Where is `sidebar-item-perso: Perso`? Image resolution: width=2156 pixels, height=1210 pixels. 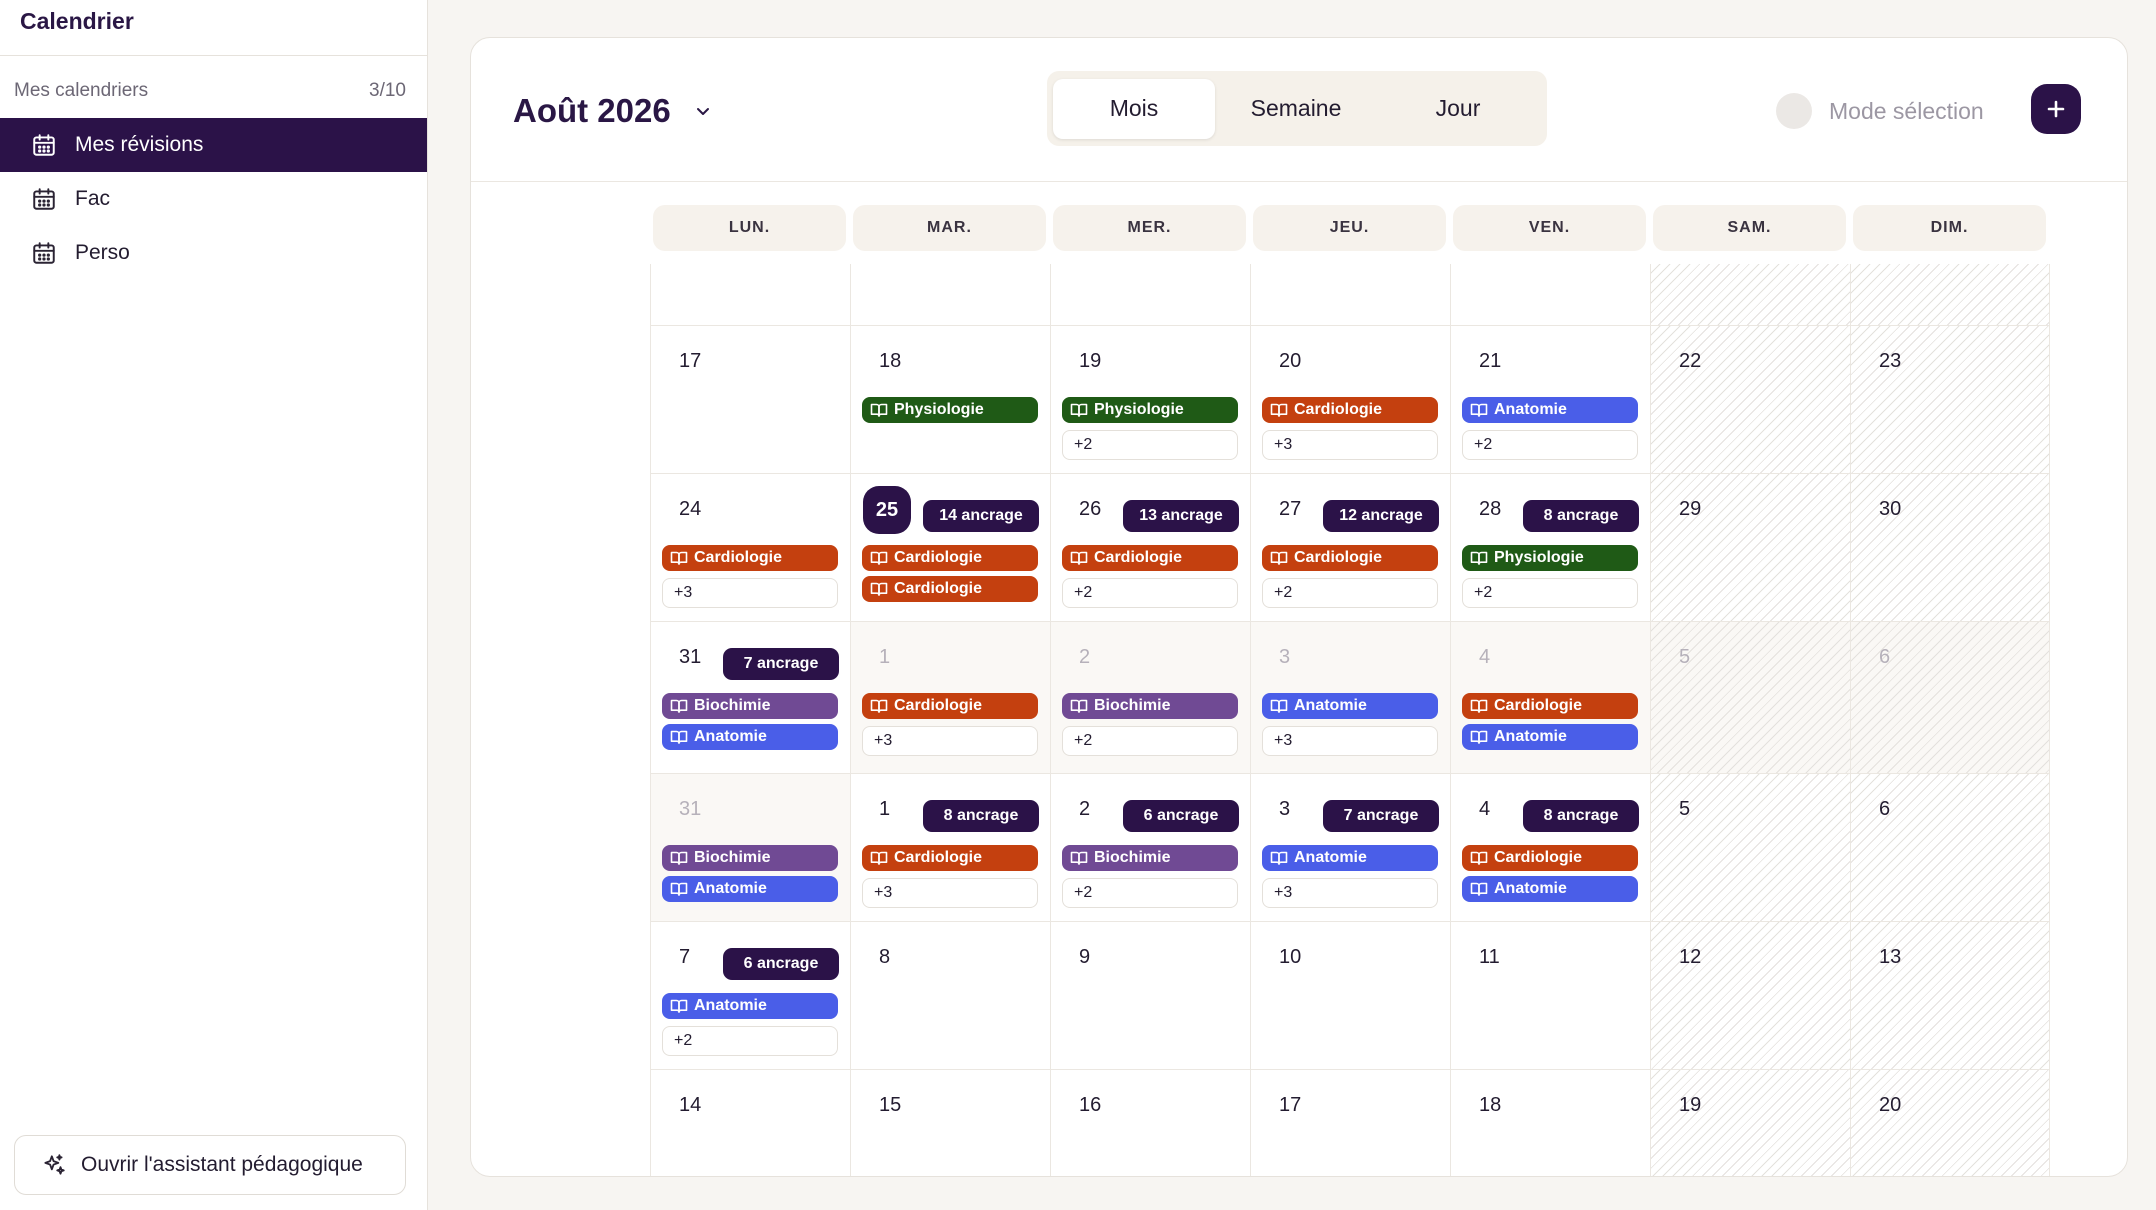 sidebar-item-perso: Perso is located at coordinates (213, 253).